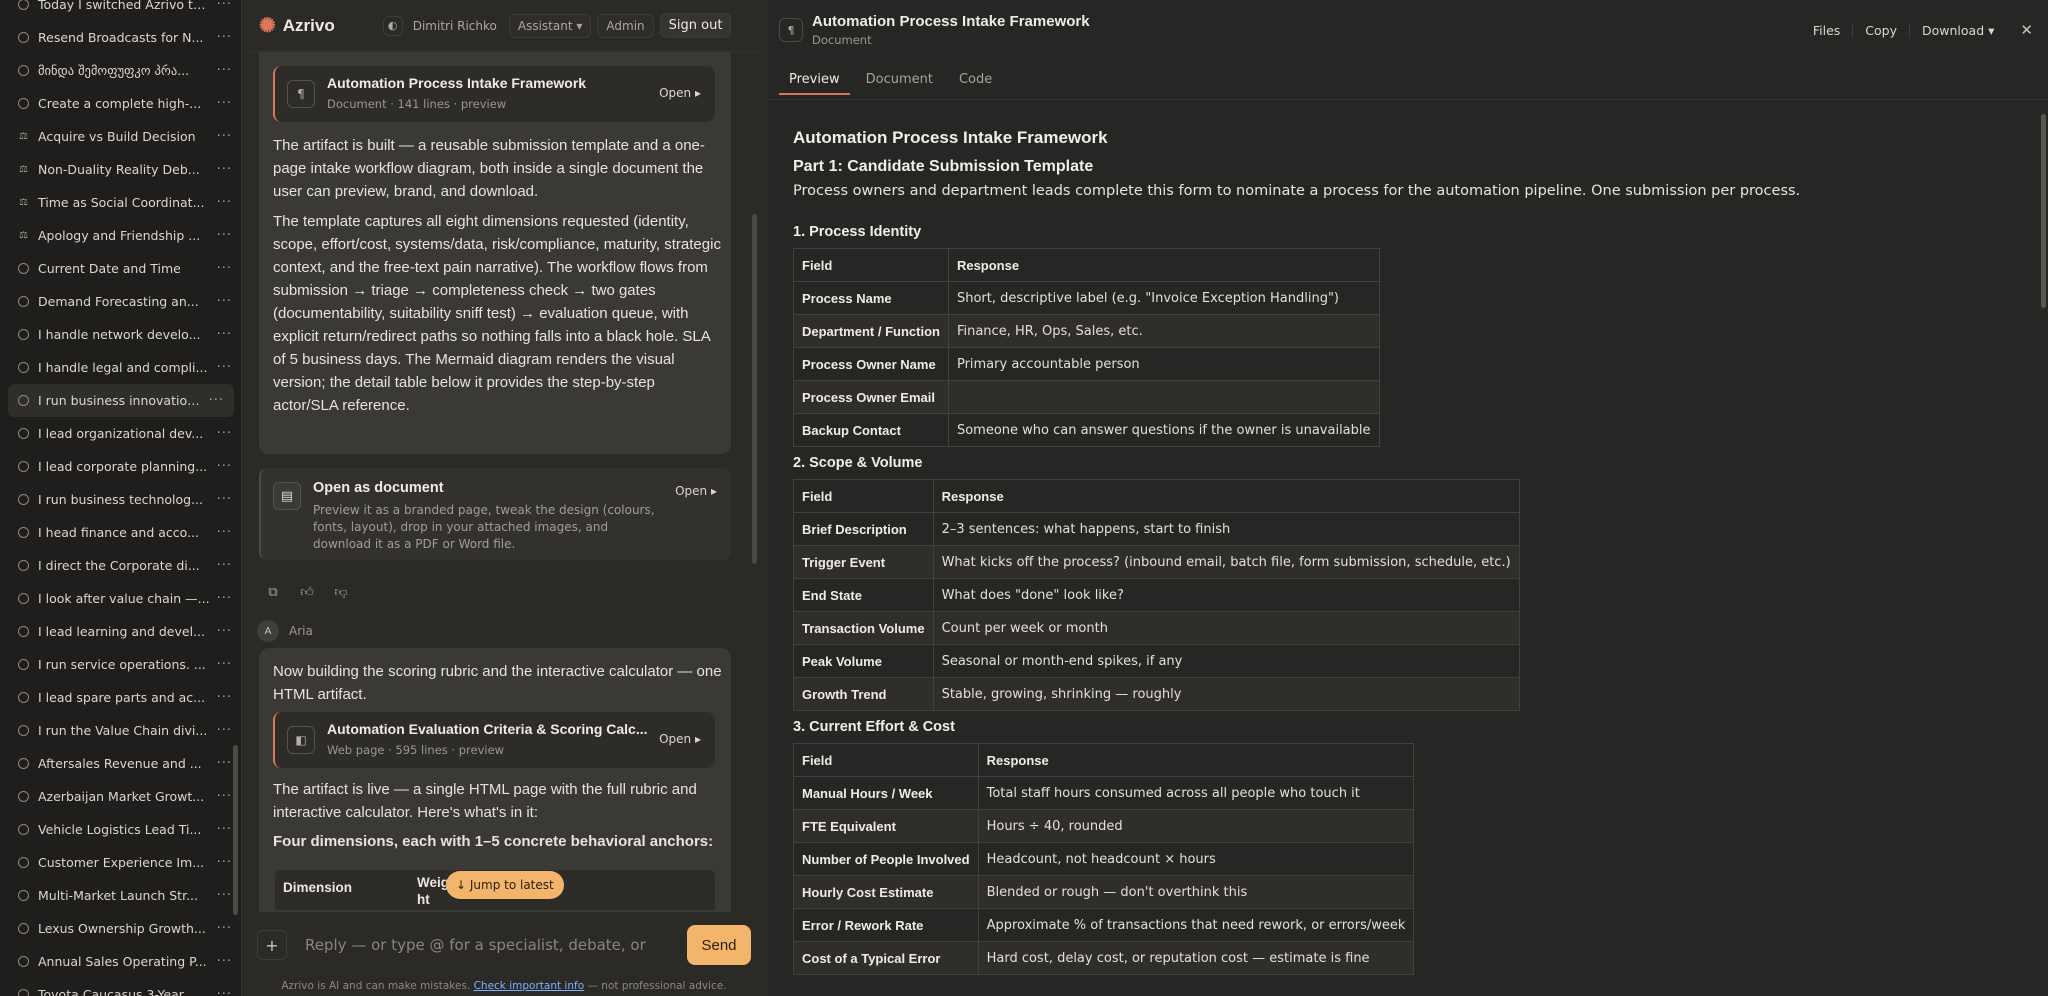 This screenshot has height=996, width=2048. I want to click on copy-icon: ⧉, so click(273, 592).